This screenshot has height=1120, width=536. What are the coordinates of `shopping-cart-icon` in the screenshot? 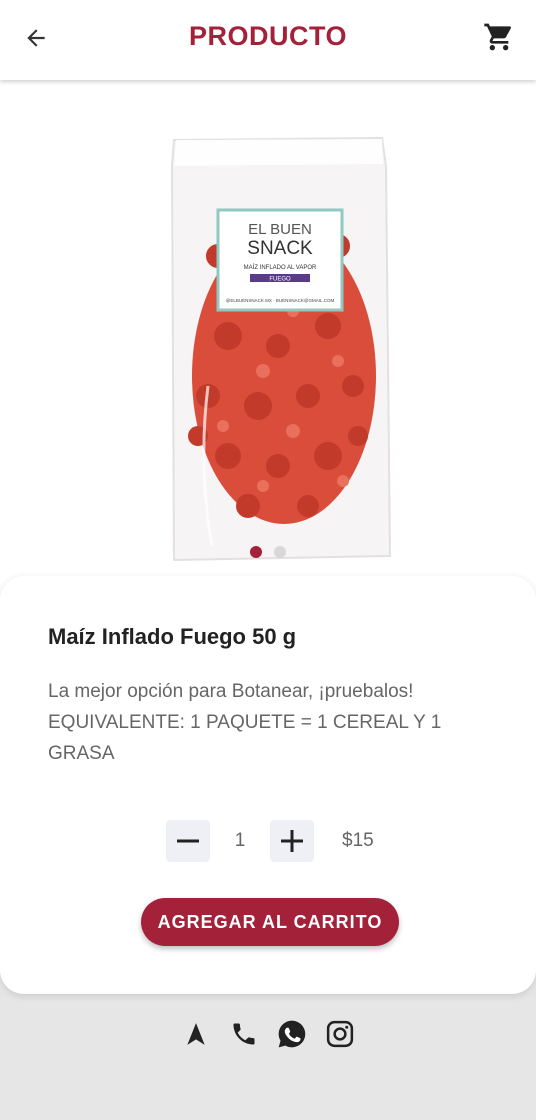 It's located at (498, 37).